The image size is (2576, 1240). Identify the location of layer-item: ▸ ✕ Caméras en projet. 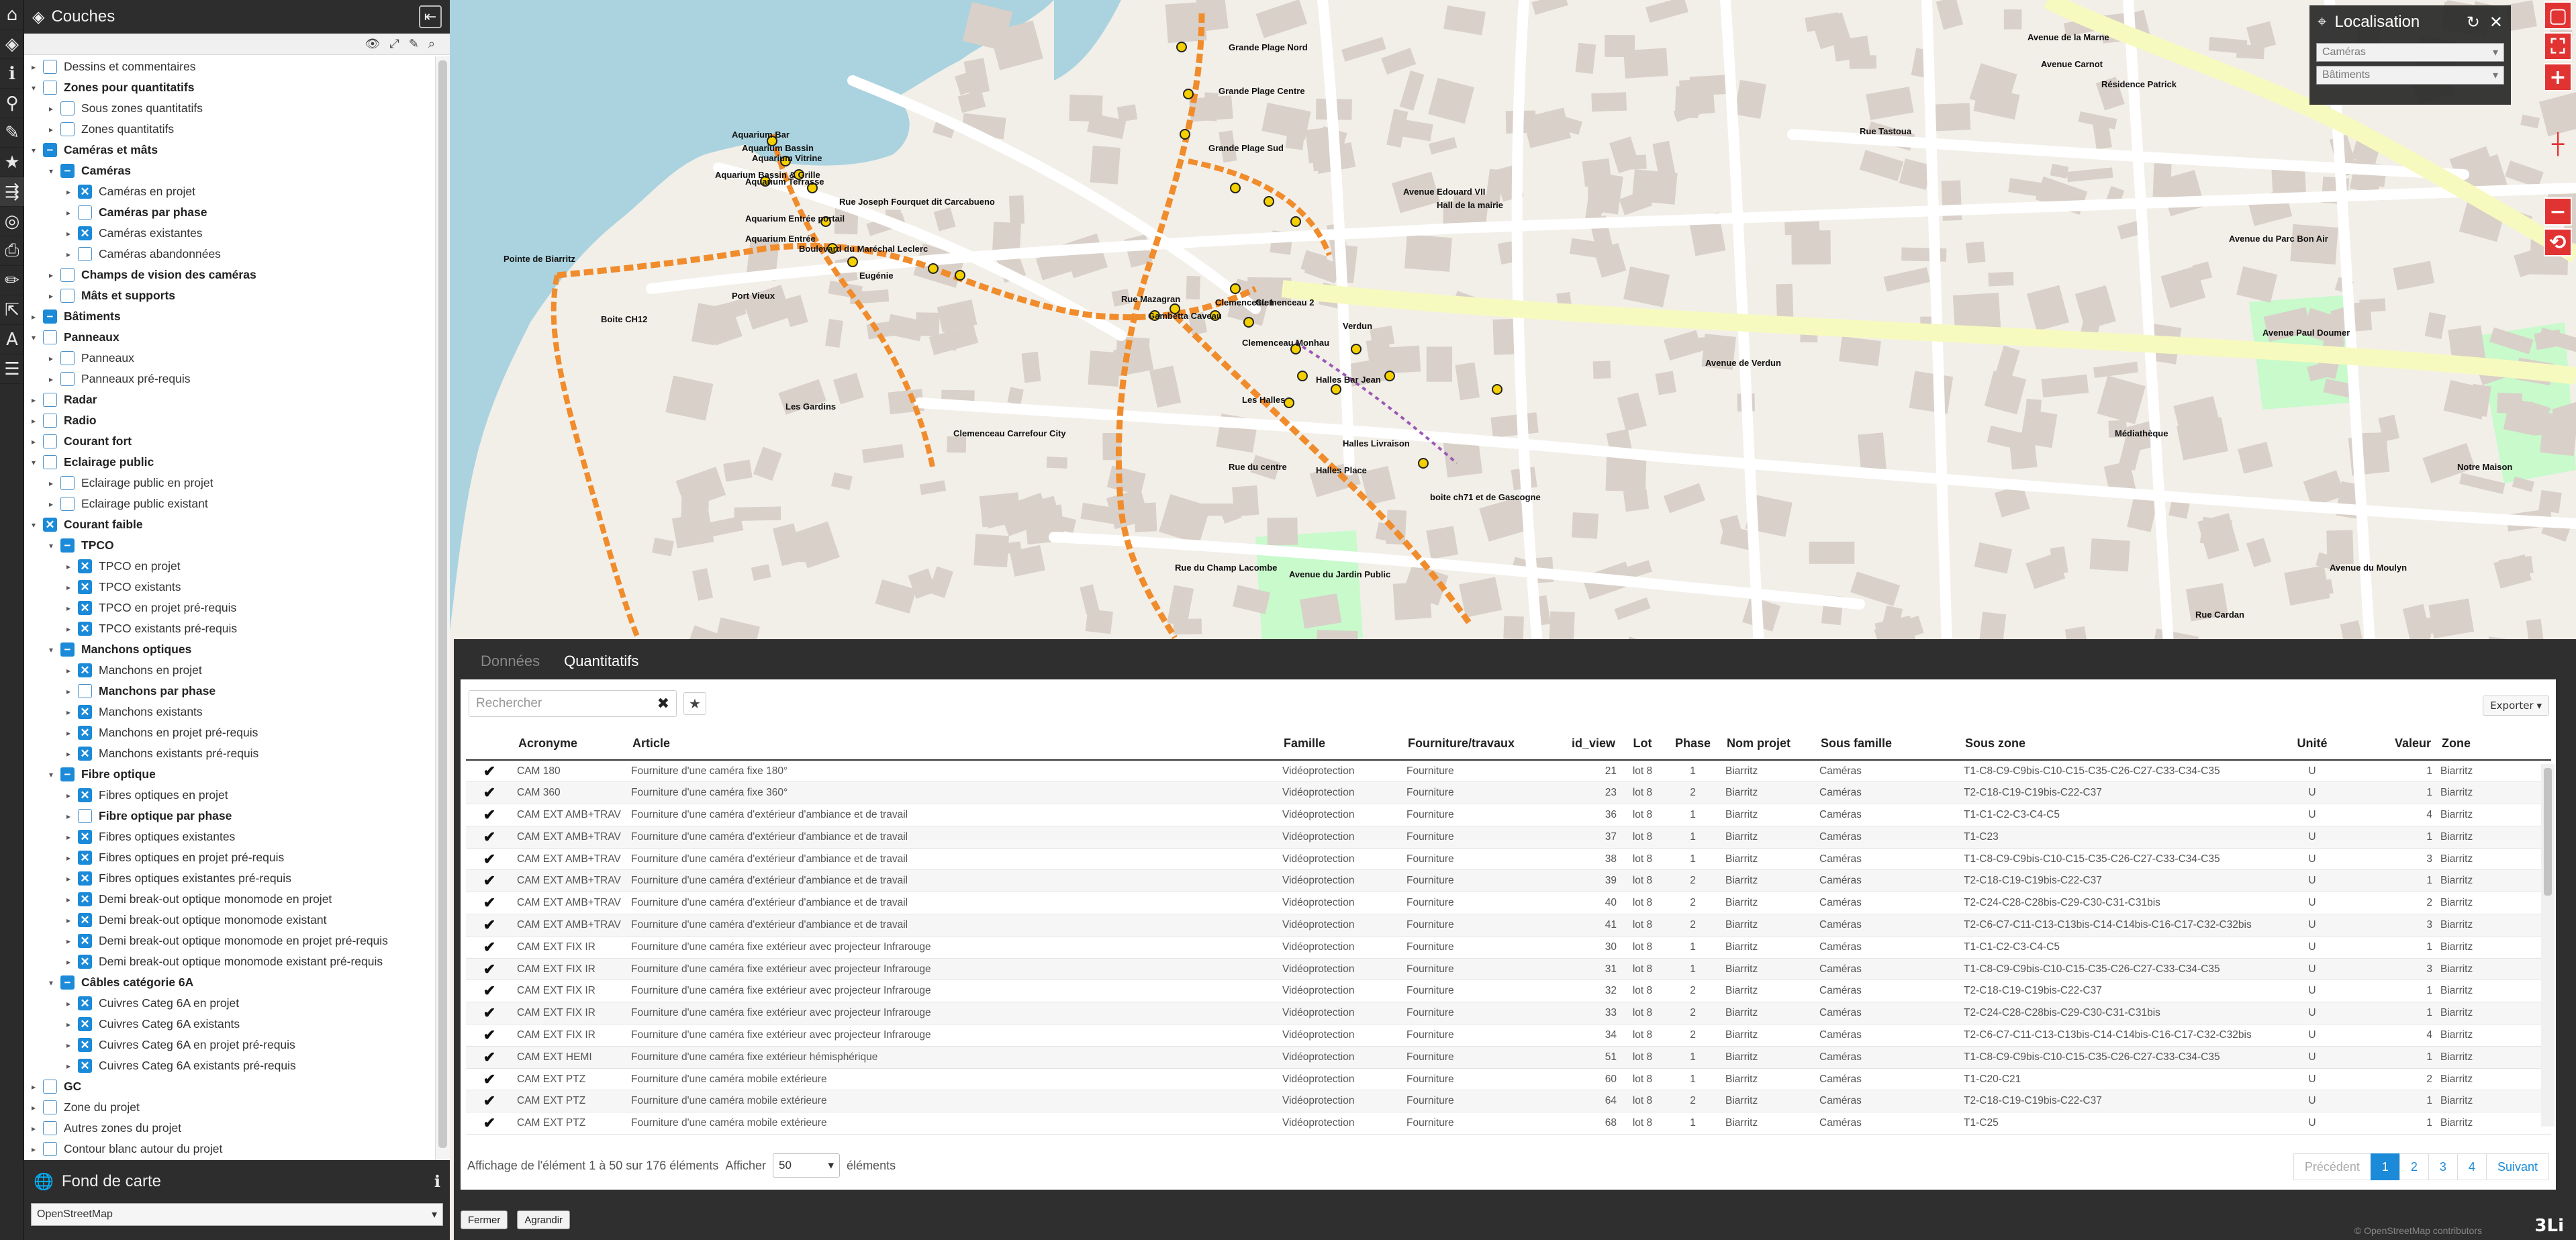
(229, 191).